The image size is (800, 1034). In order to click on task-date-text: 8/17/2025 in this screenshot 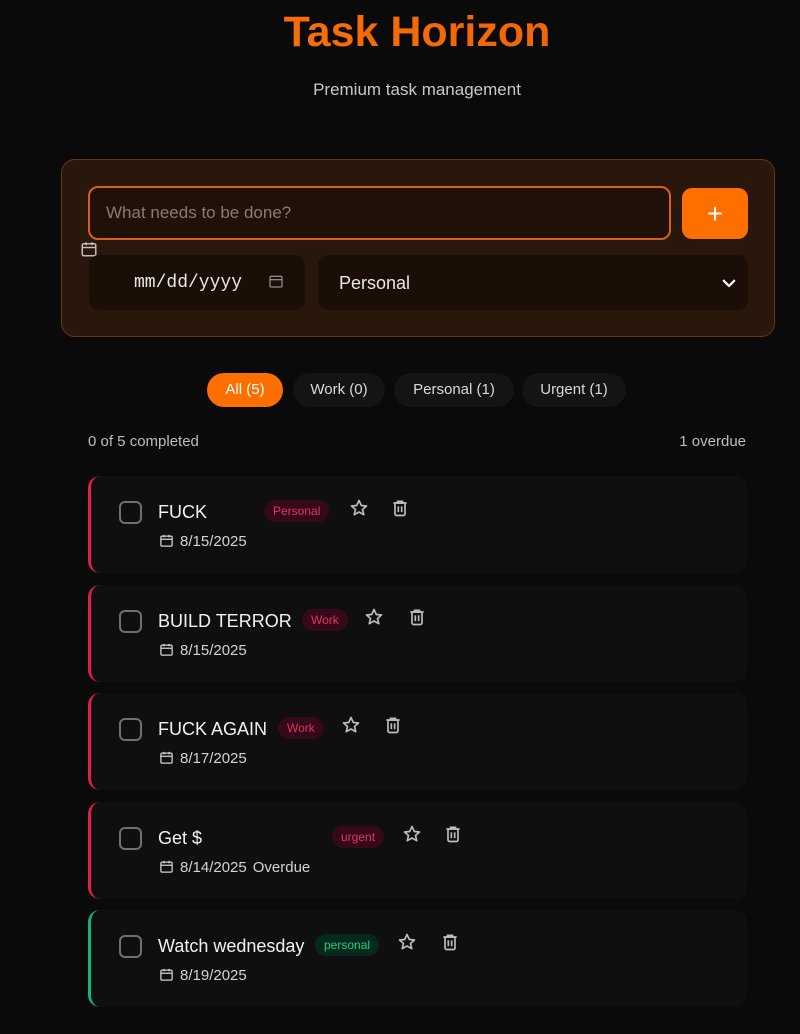, I will do `click(213, 758)`.